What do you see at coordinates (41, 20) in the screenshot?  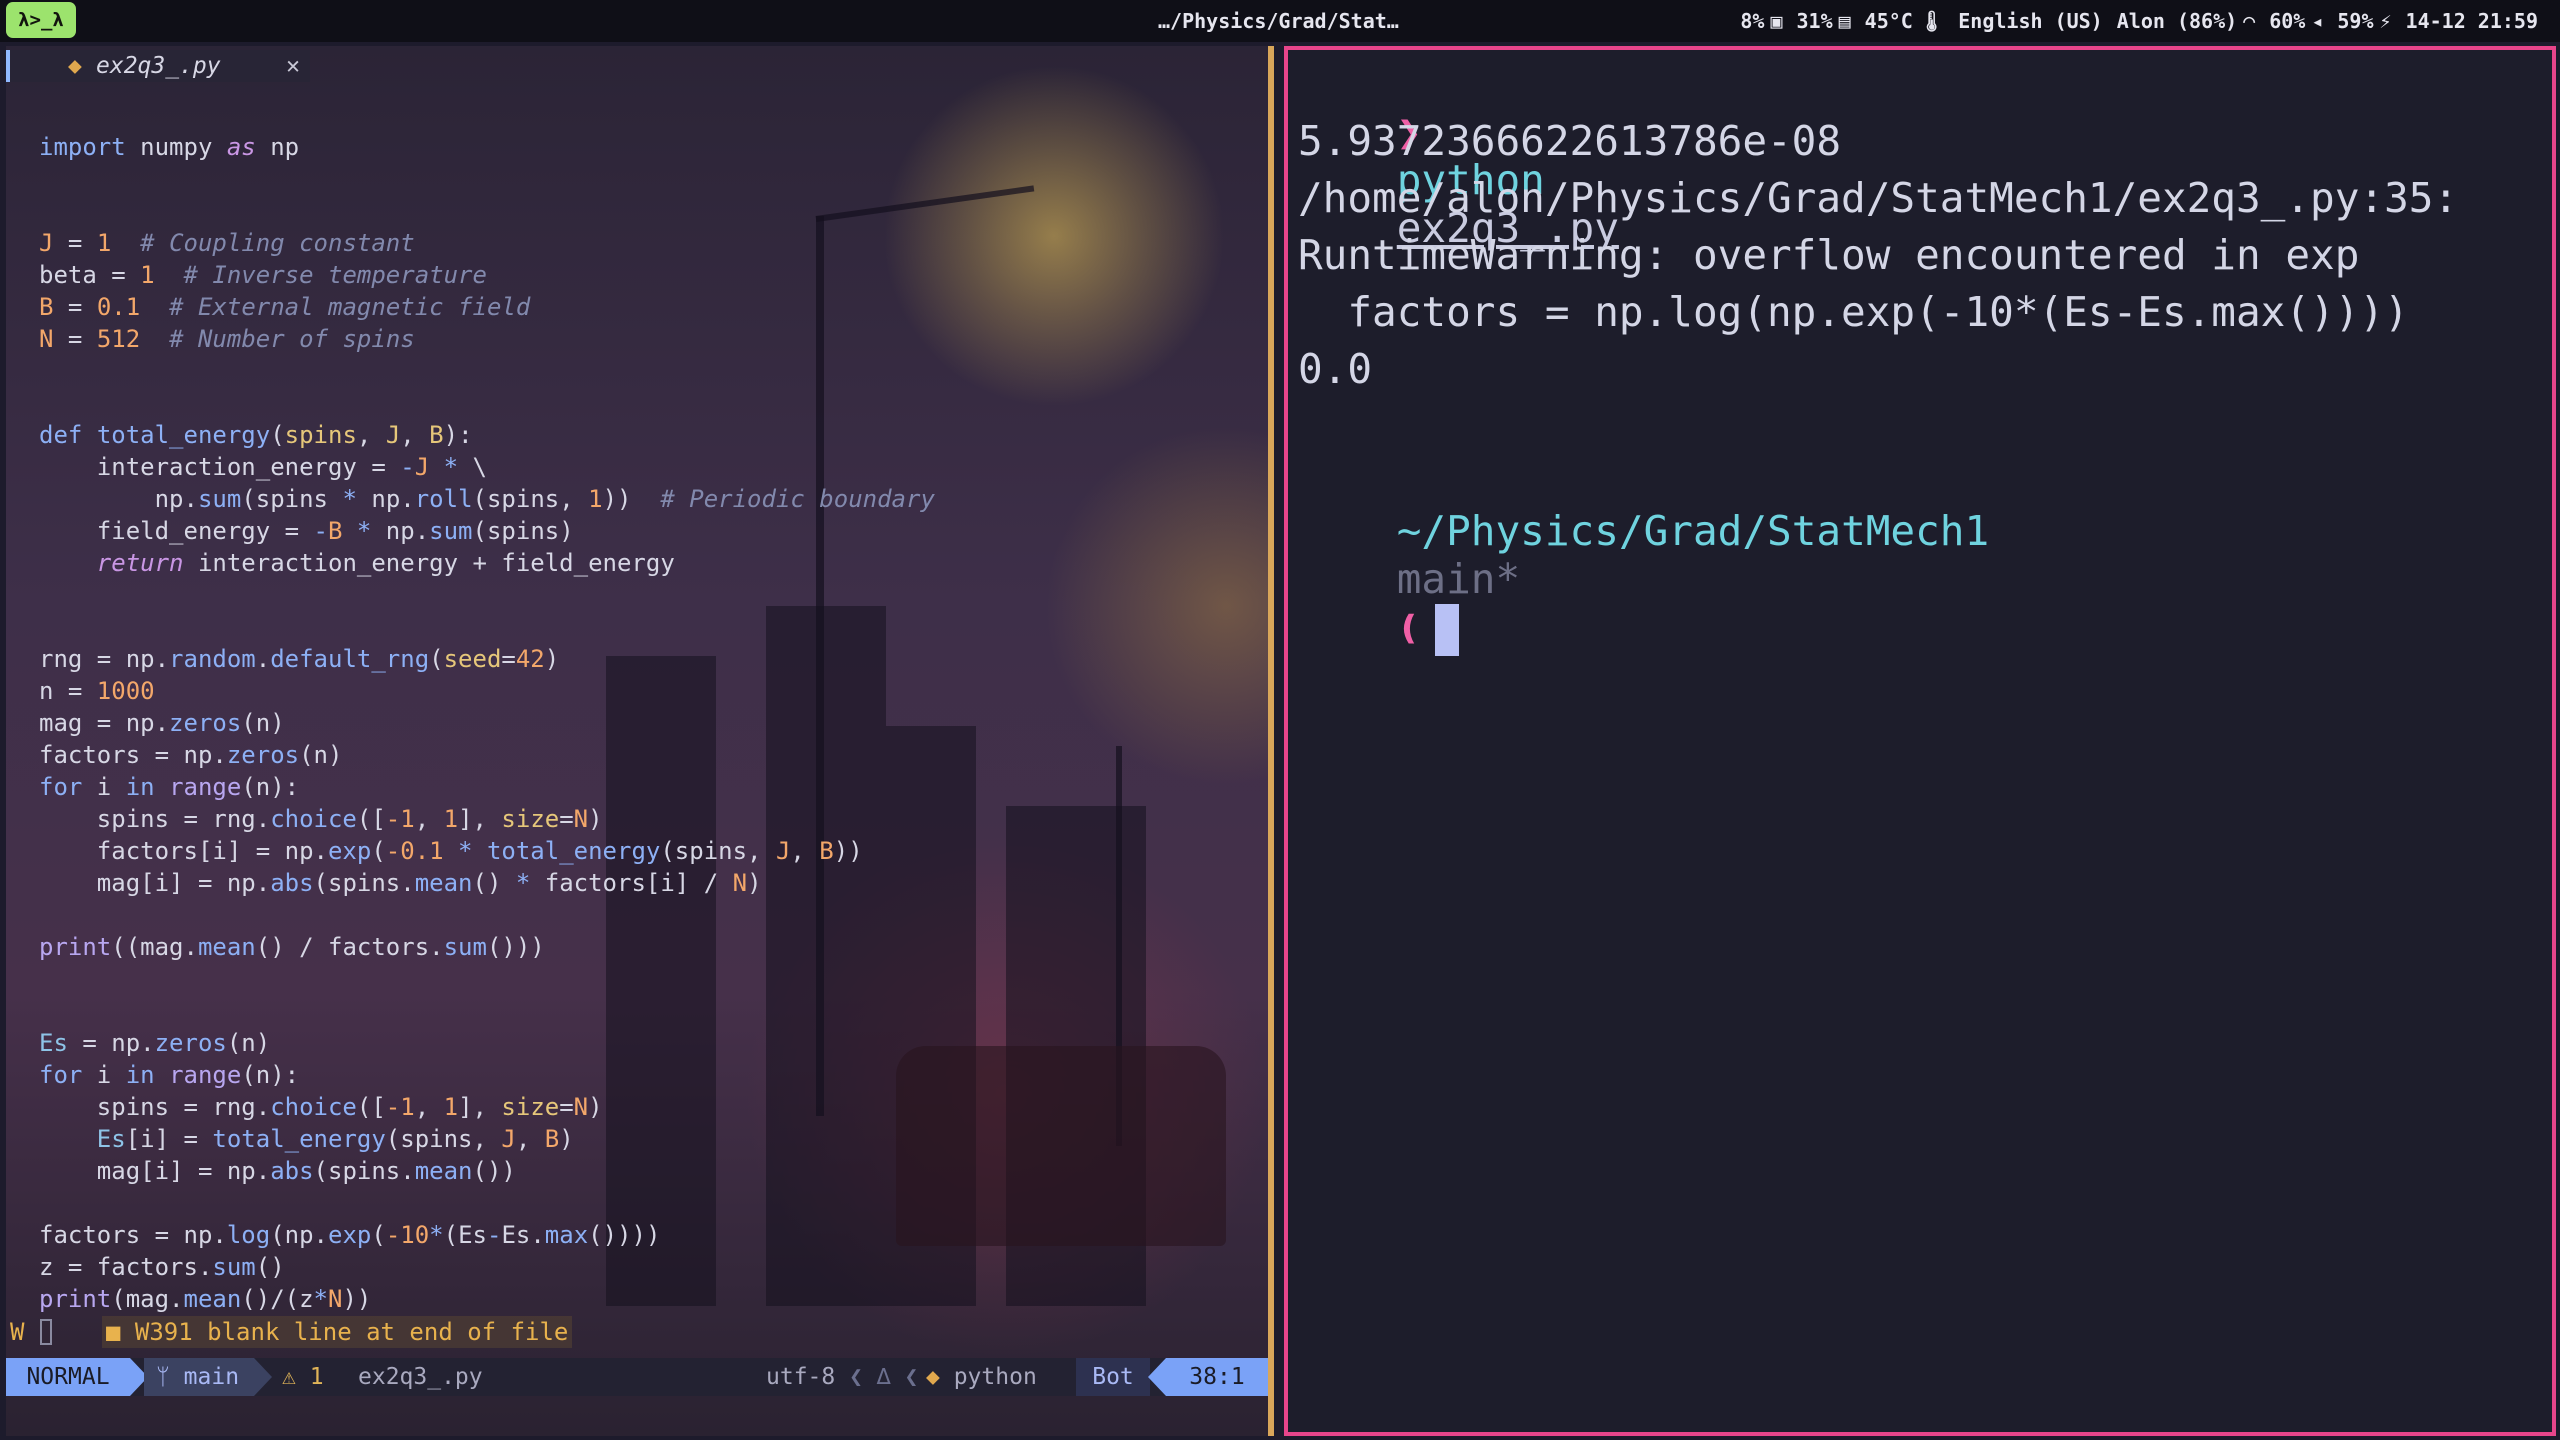 I see `launcher-logo: λ>_λ` at bounding box center [41, 20].